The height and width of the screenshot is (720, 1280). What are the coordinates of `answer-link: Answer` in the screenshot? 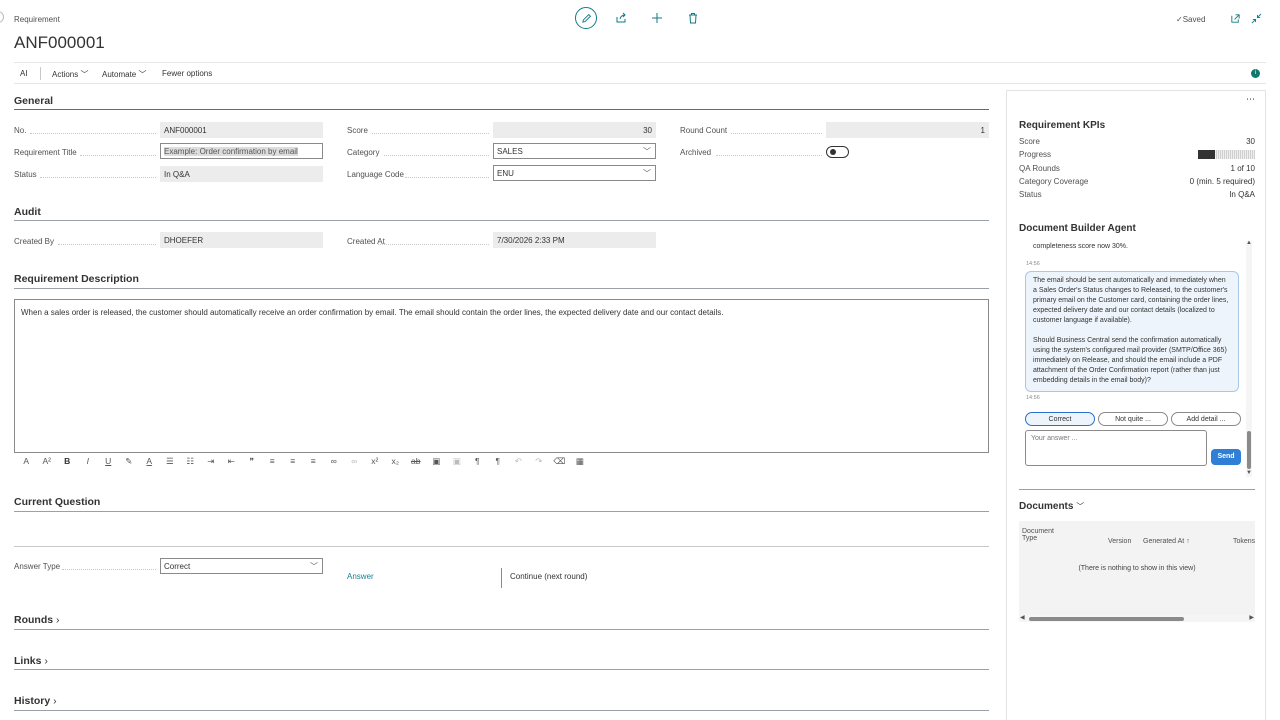 It's located at (360, 576).